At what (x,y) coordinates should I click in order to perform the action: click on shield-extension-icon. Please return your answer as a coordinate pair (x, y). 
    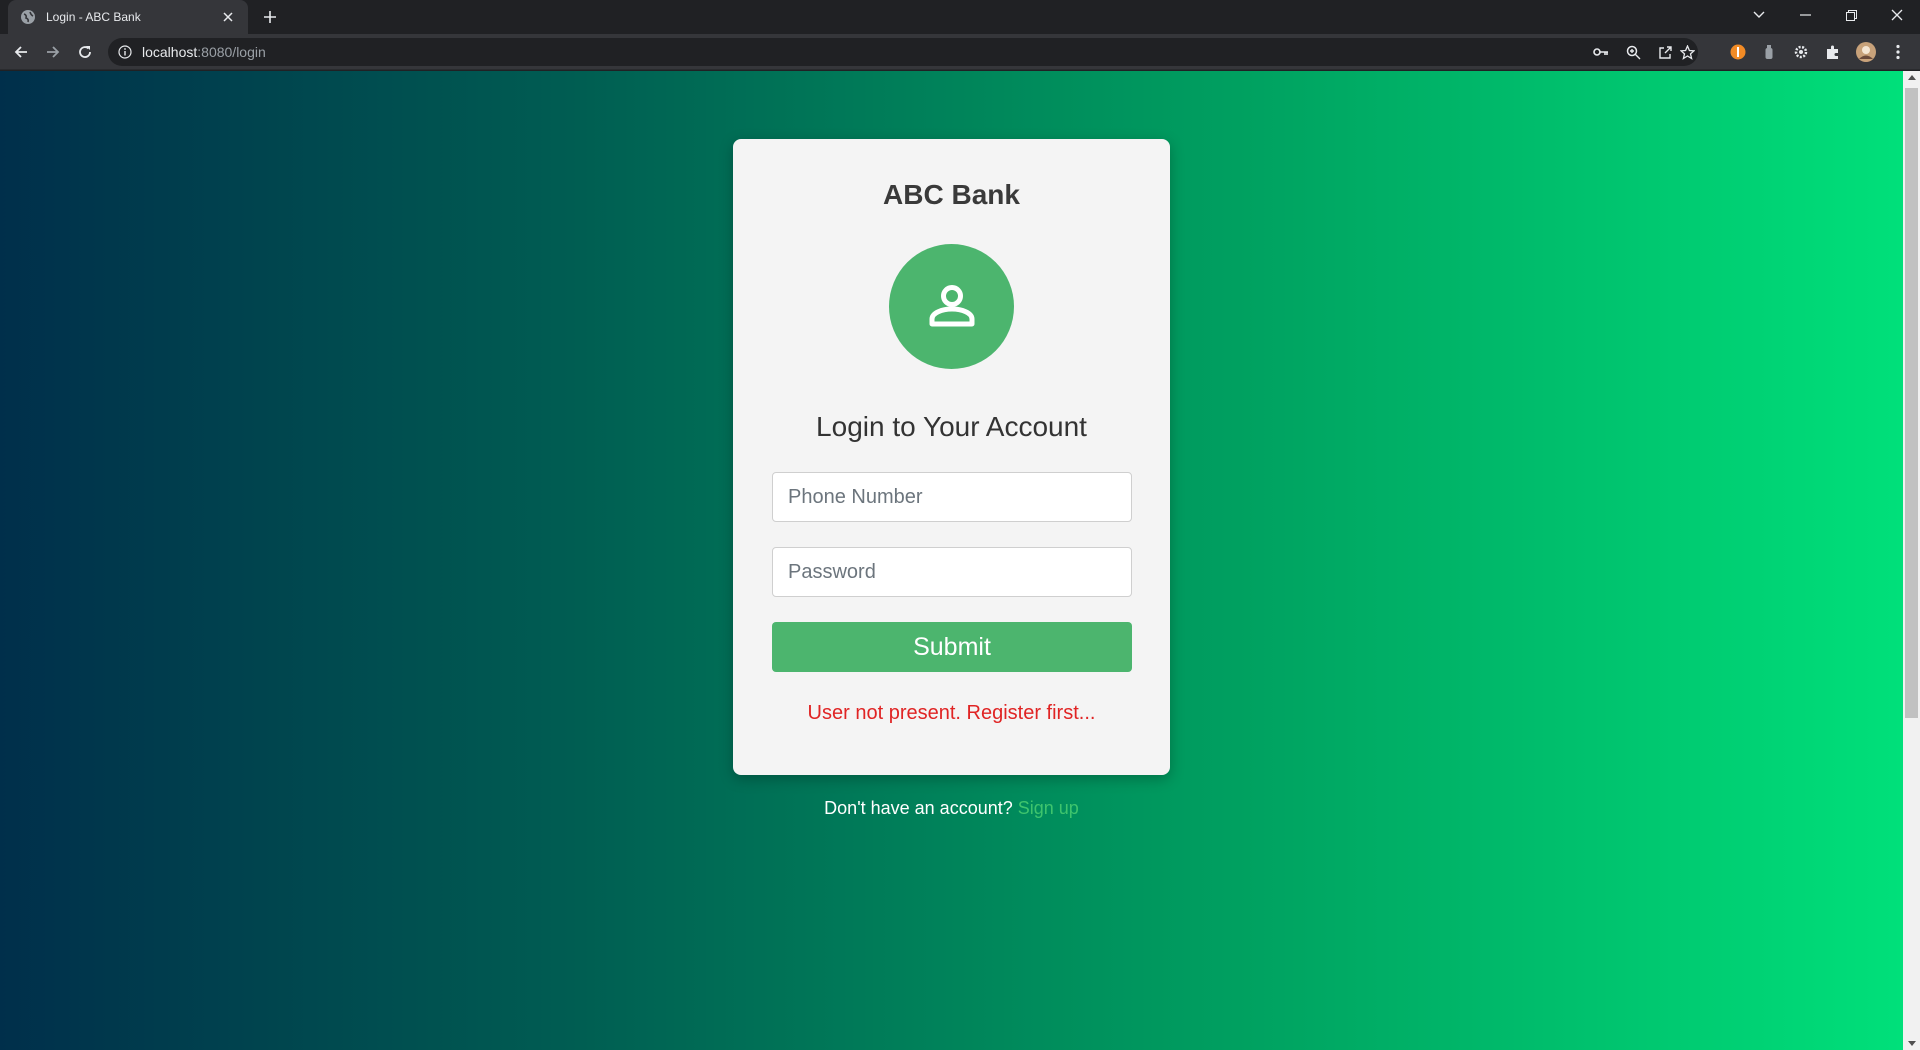
    Looking at the image, I should click on (1738, 52).